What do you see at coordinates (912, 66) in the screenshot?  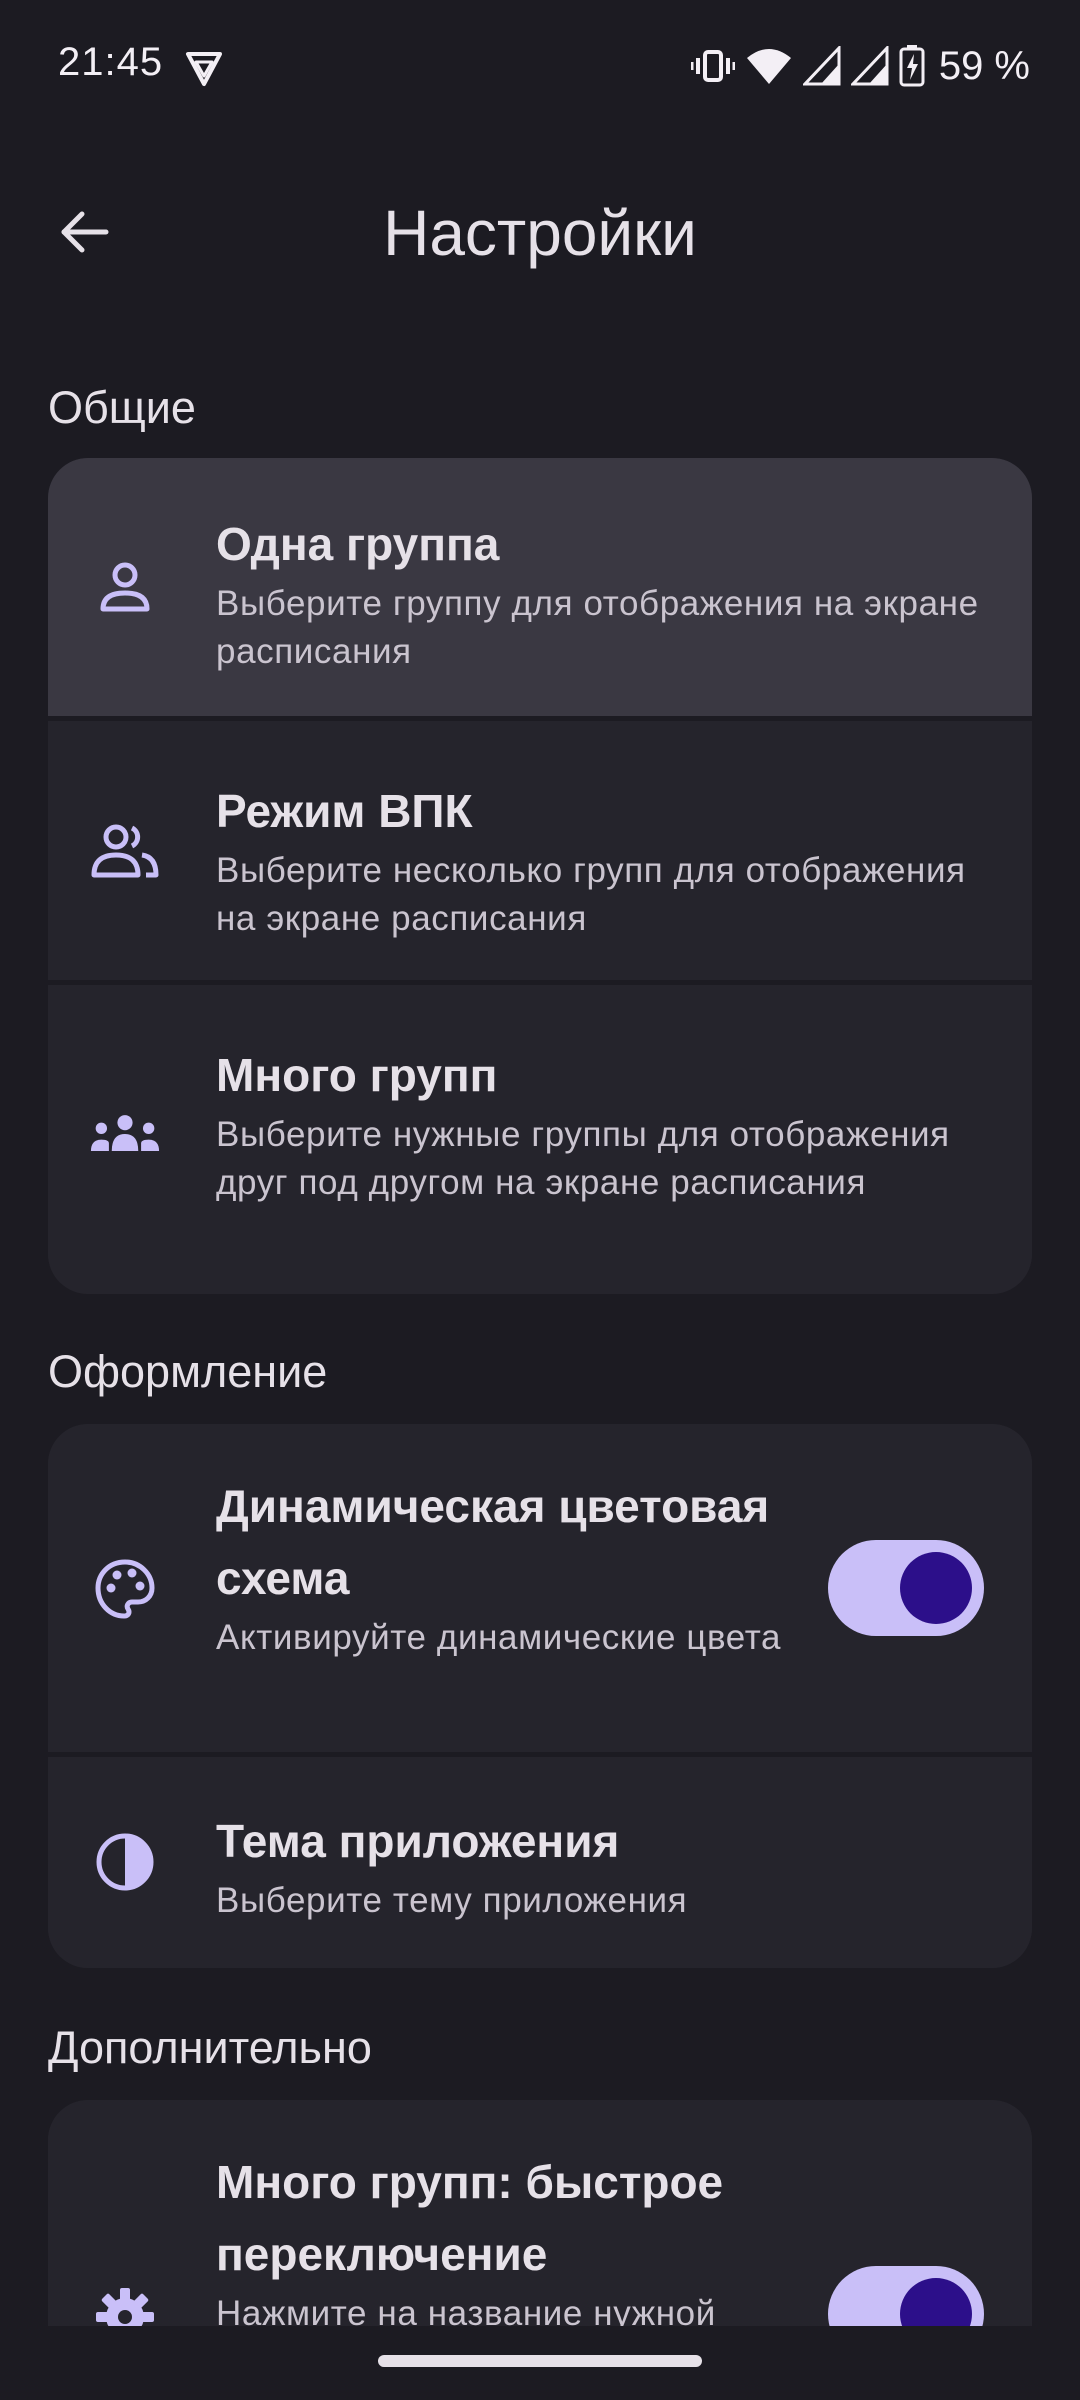 I see `battery-charging-icon` at bounding box center [912, 66].